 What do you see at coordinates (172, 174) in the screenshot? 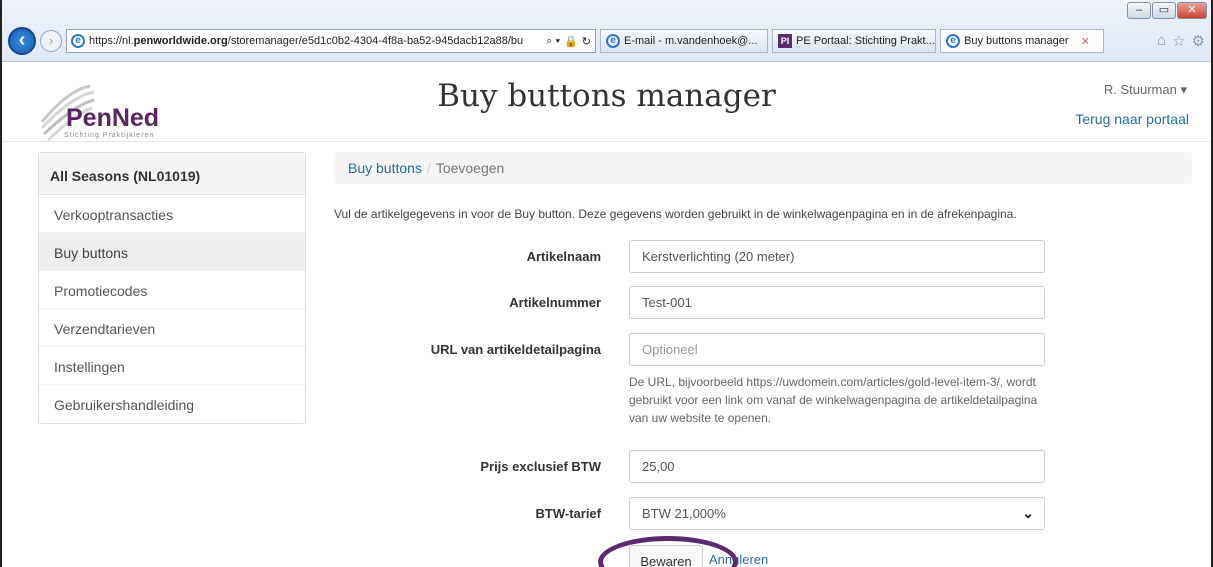
I see `sidebar-heading: All Seasons (NL01019)` at bounding box center [172, 174].